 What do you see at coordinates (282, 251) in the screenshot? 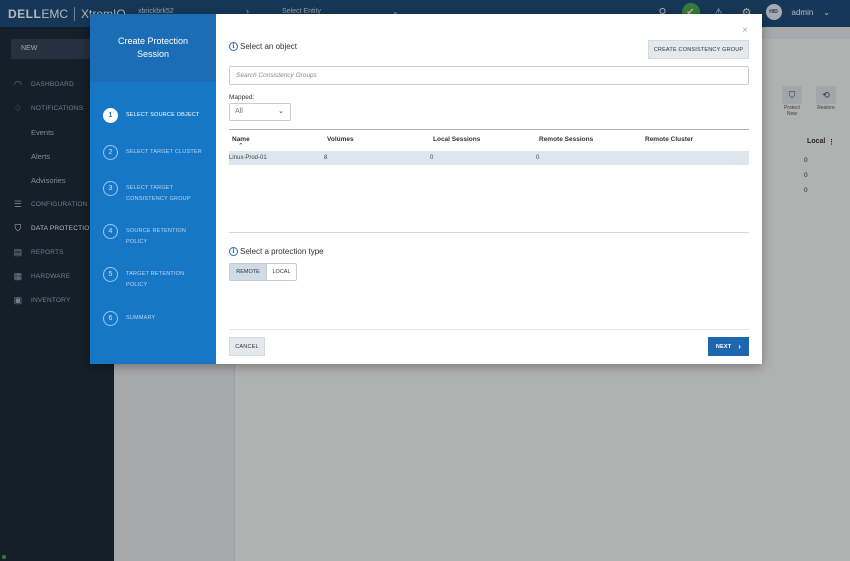
I see `section-title: Select a protection type` at bounding box center [282, 251].